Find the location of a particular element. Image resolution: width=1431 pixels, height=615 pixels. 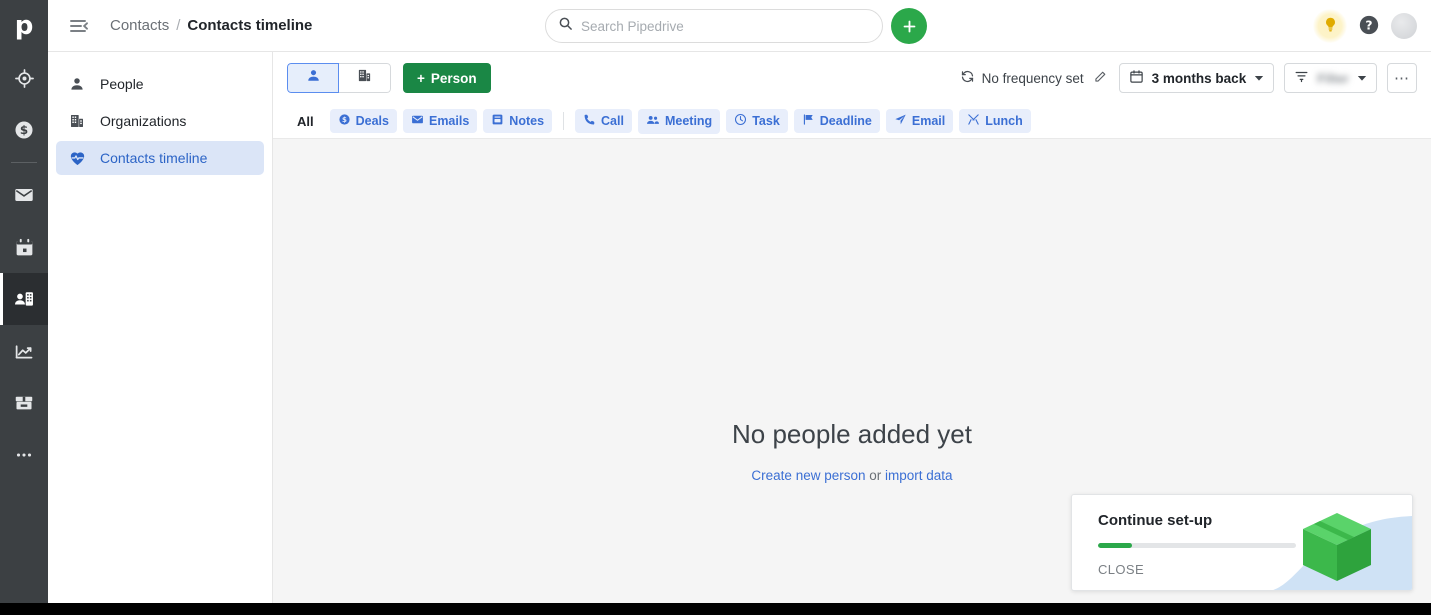

leads-icon is located at coordinates (24, 78).